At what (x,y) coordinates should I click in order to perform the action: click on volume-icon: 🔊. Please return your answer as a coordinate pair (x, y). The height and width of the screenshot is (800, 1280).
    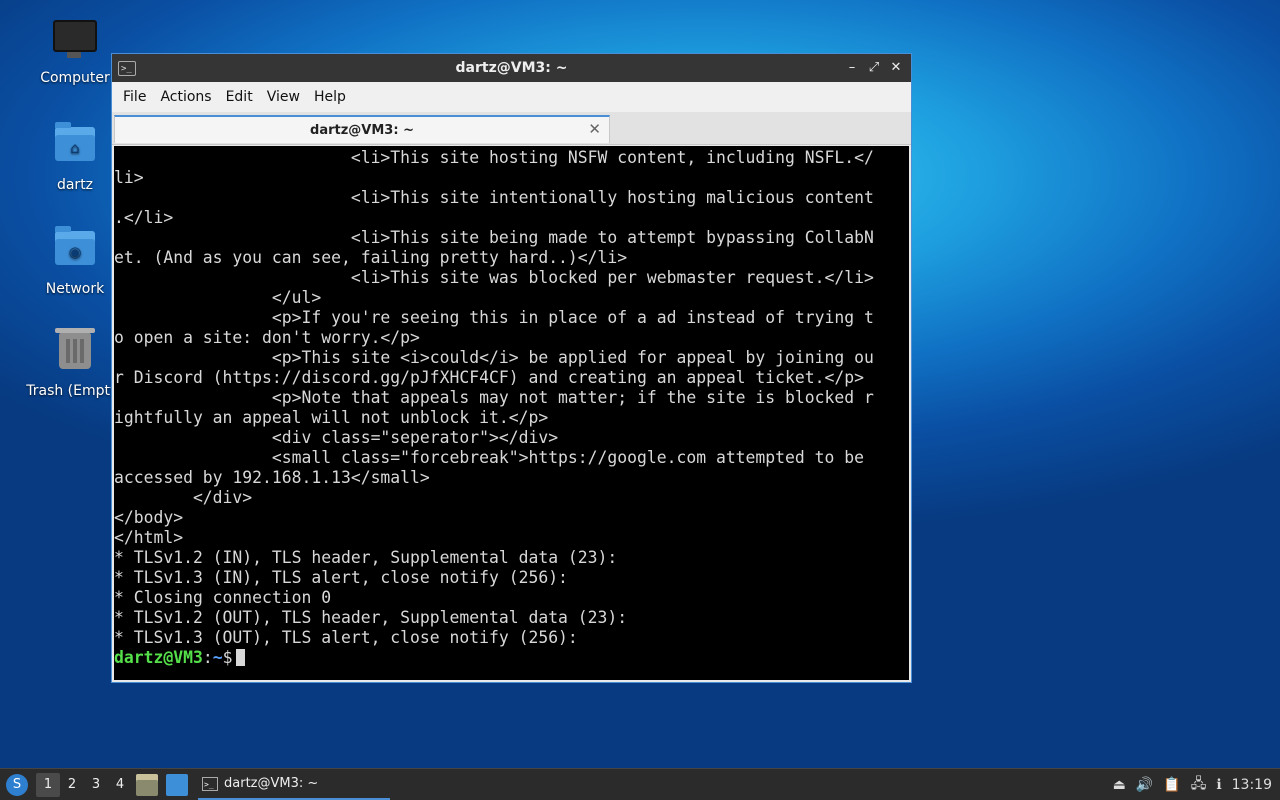
    Looking at the image, I should click on (1144, 785).